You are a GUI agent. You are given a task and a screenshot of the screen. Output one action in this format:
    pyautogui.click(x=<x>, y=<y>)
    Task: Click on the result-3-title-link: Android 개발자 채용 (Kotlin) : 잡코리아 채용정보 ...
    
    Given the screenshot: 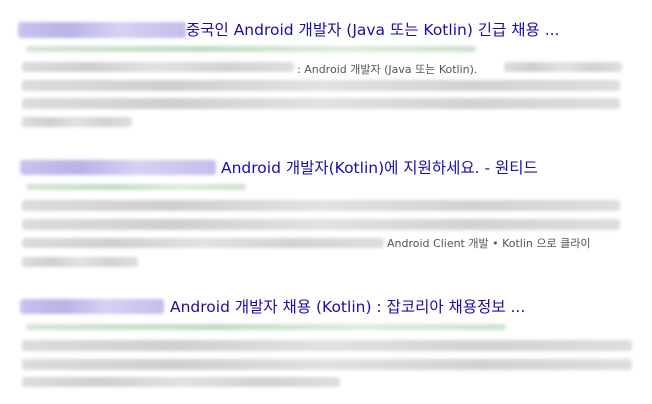 What is the action you would take?
    pyautogui.click(x=347, y=307)
    